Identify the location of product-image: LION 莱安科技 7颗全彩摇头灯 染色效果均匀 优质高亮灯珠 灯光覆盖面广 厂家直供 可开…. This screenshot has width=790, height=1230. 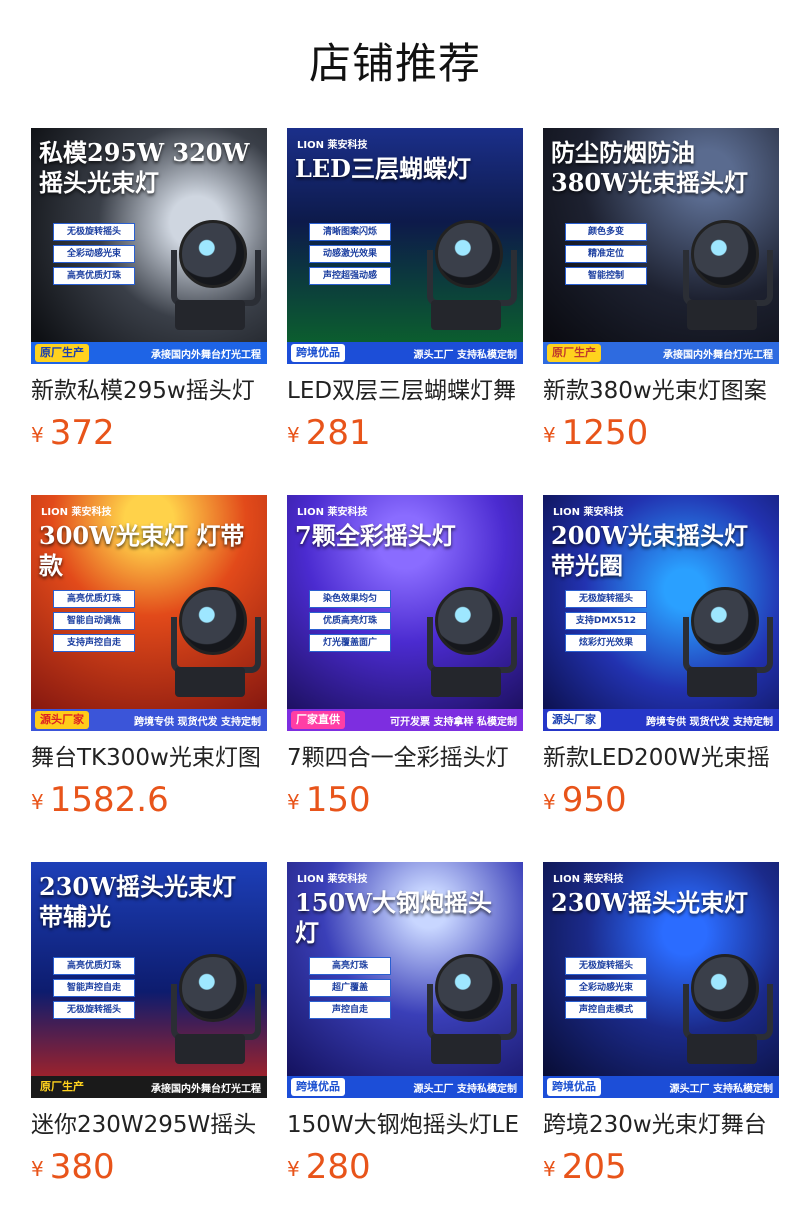
(405, 613).